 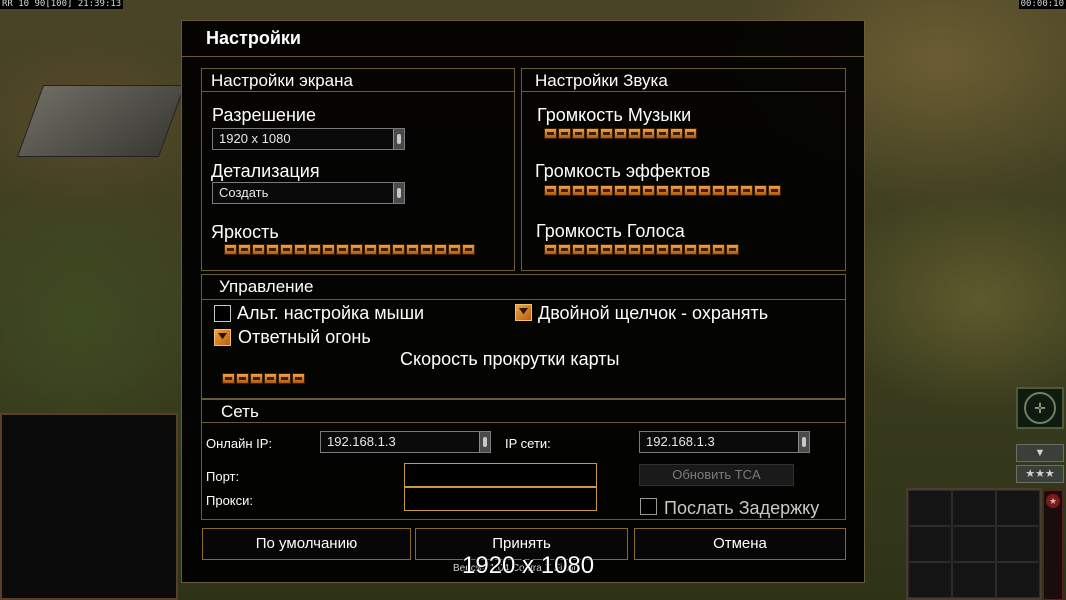 I want to click on radar-icon: ✛, so click(x=1040, y=408).